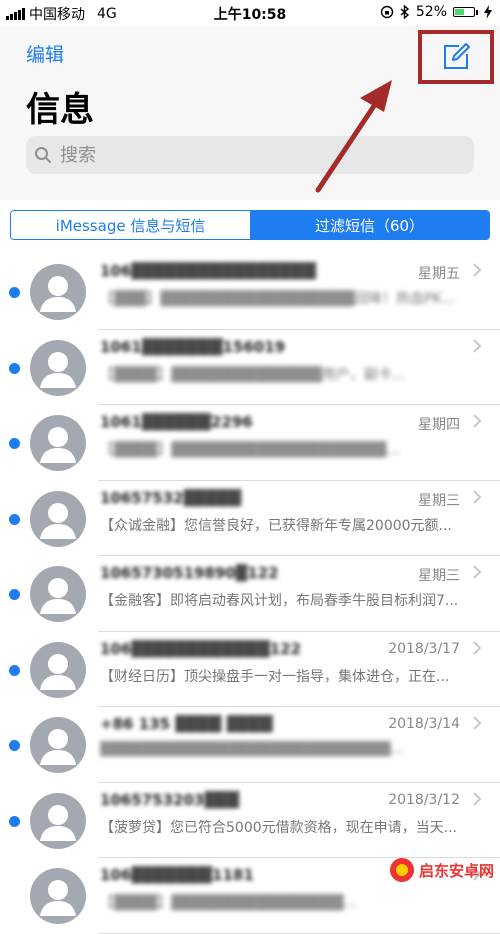 The height and width of the screenshot is (934, 500). What do you see at coordinates (193, 346) in the screenshot?
I see `message-sender: 1061▓▓▓▓▓▓▓156019` at bounding box center [193, 346].